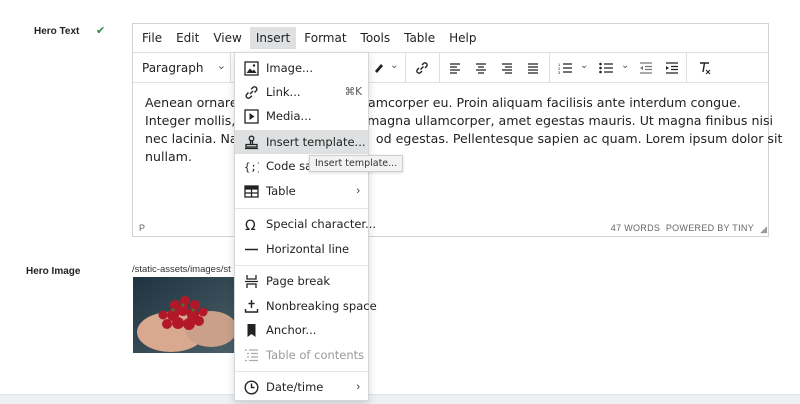  What do you see at coordinates (533, 68) in the screenshot?
I see `align-justify-icon` at bounding box center [533, 68].